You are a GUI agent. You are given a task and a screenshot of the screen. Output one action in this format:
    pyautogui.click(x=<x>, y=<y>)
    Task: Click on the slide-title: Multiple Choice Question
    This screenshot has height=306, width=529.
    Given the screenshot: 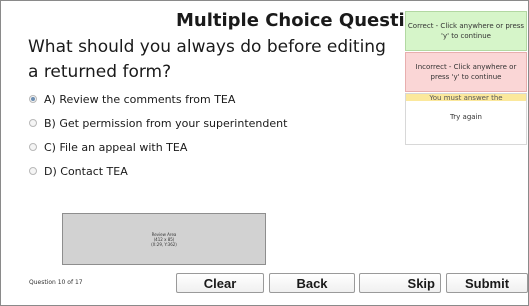 What is the action you would take?
    pyautogui.click(x=303, y=20)
    